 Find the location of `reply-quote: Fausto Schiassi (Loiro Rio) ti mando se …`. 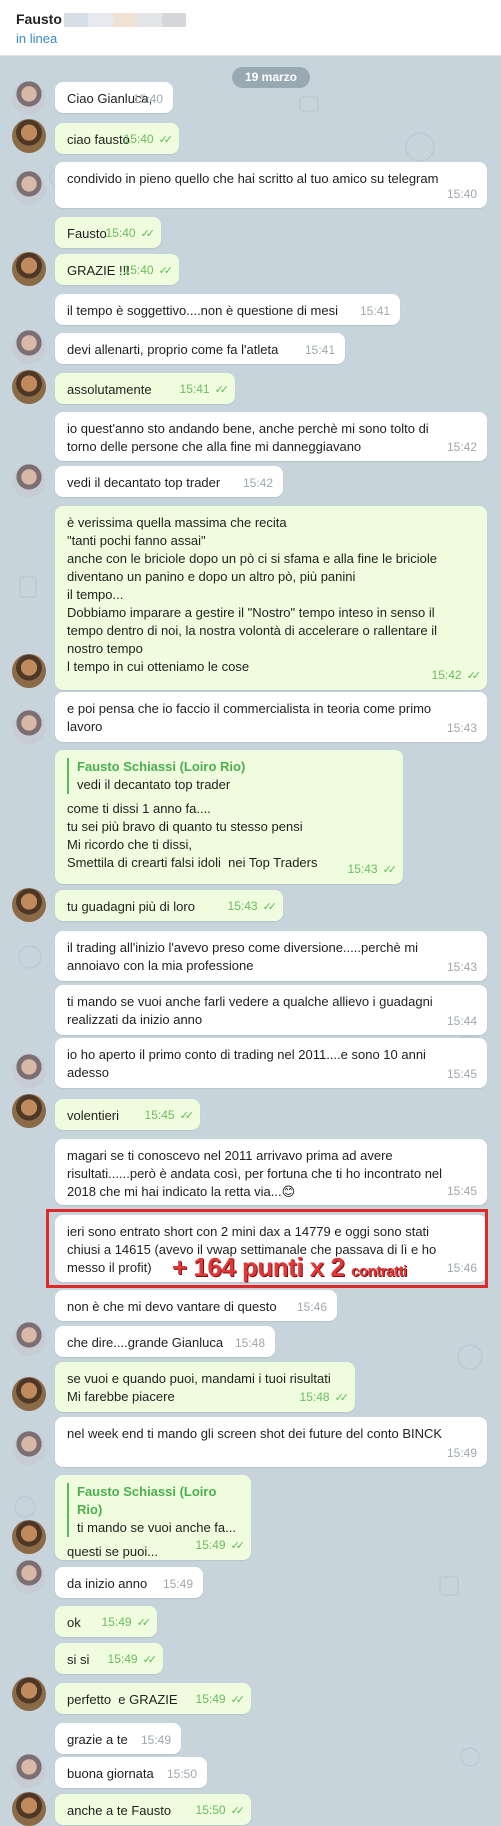

reply-quote: Fausto Schiassi (Loiro Rio) ti mando se … is located at coordinates (153, 1510).